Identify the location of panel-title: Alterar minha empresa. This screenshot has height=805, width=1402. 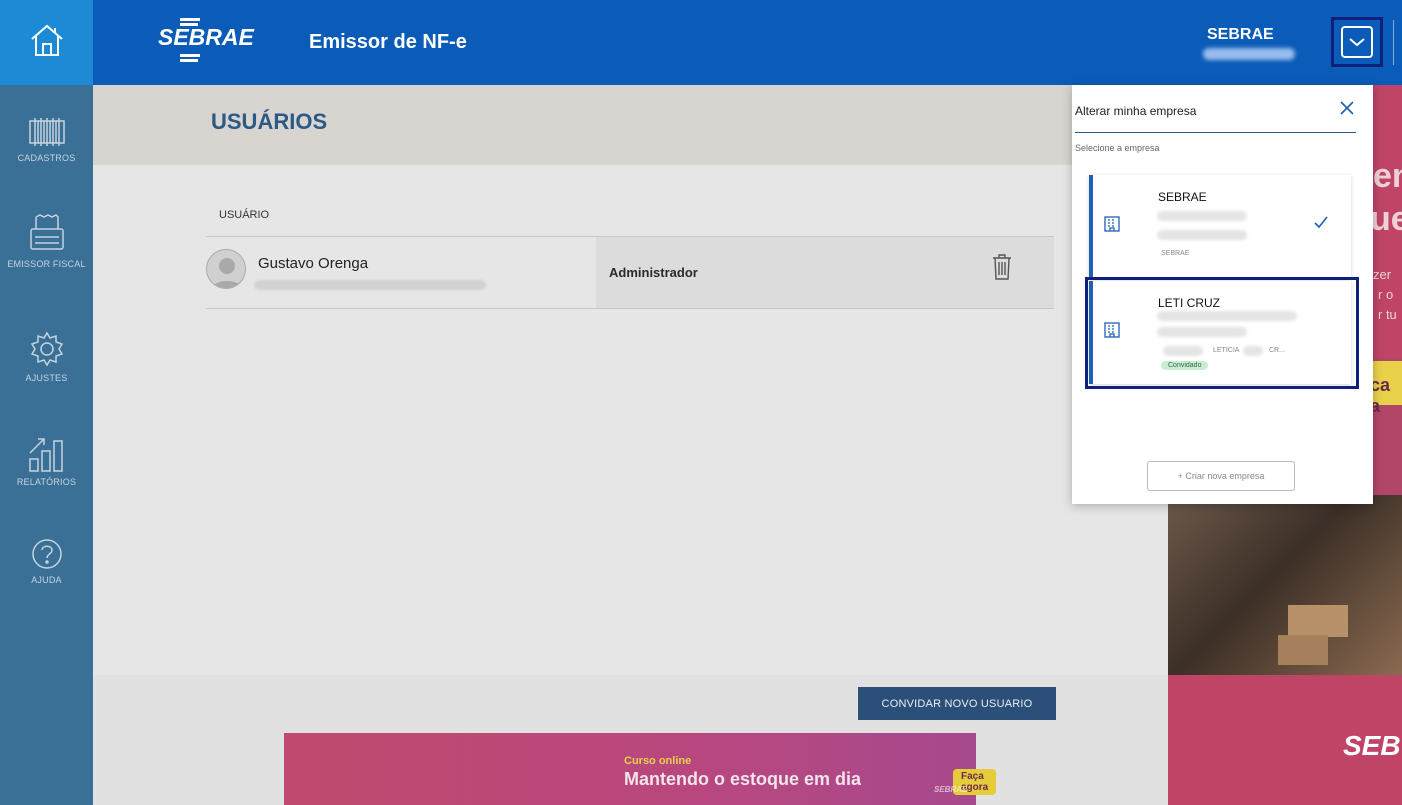
(1136, 111).